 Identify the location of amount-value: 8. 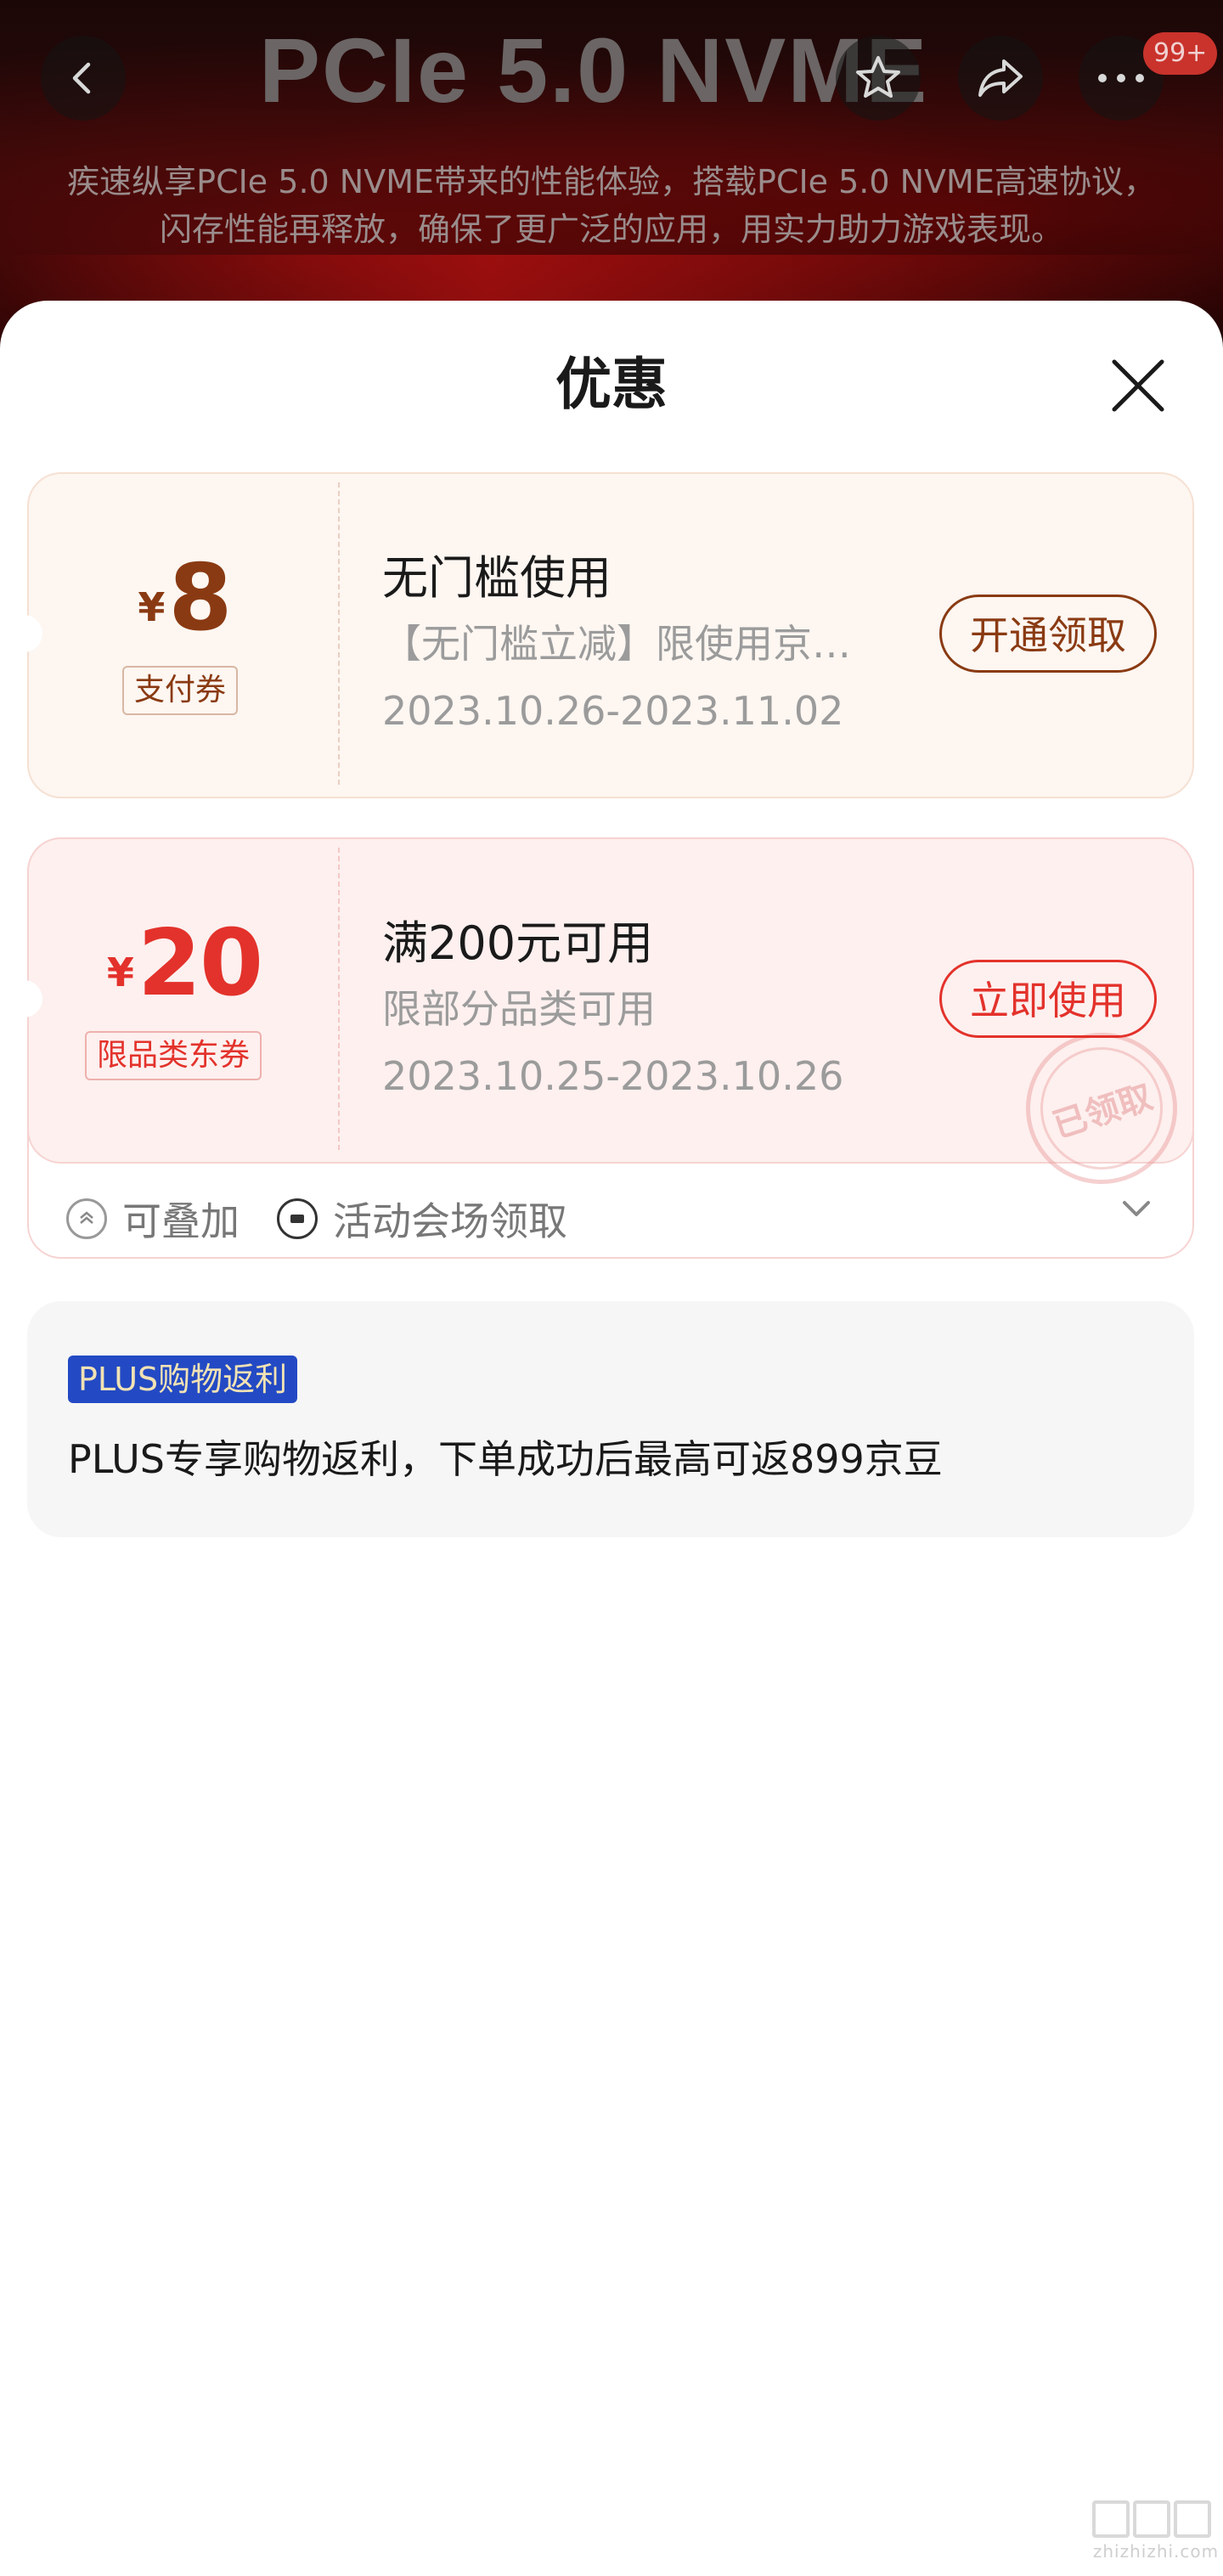
(200, 598).